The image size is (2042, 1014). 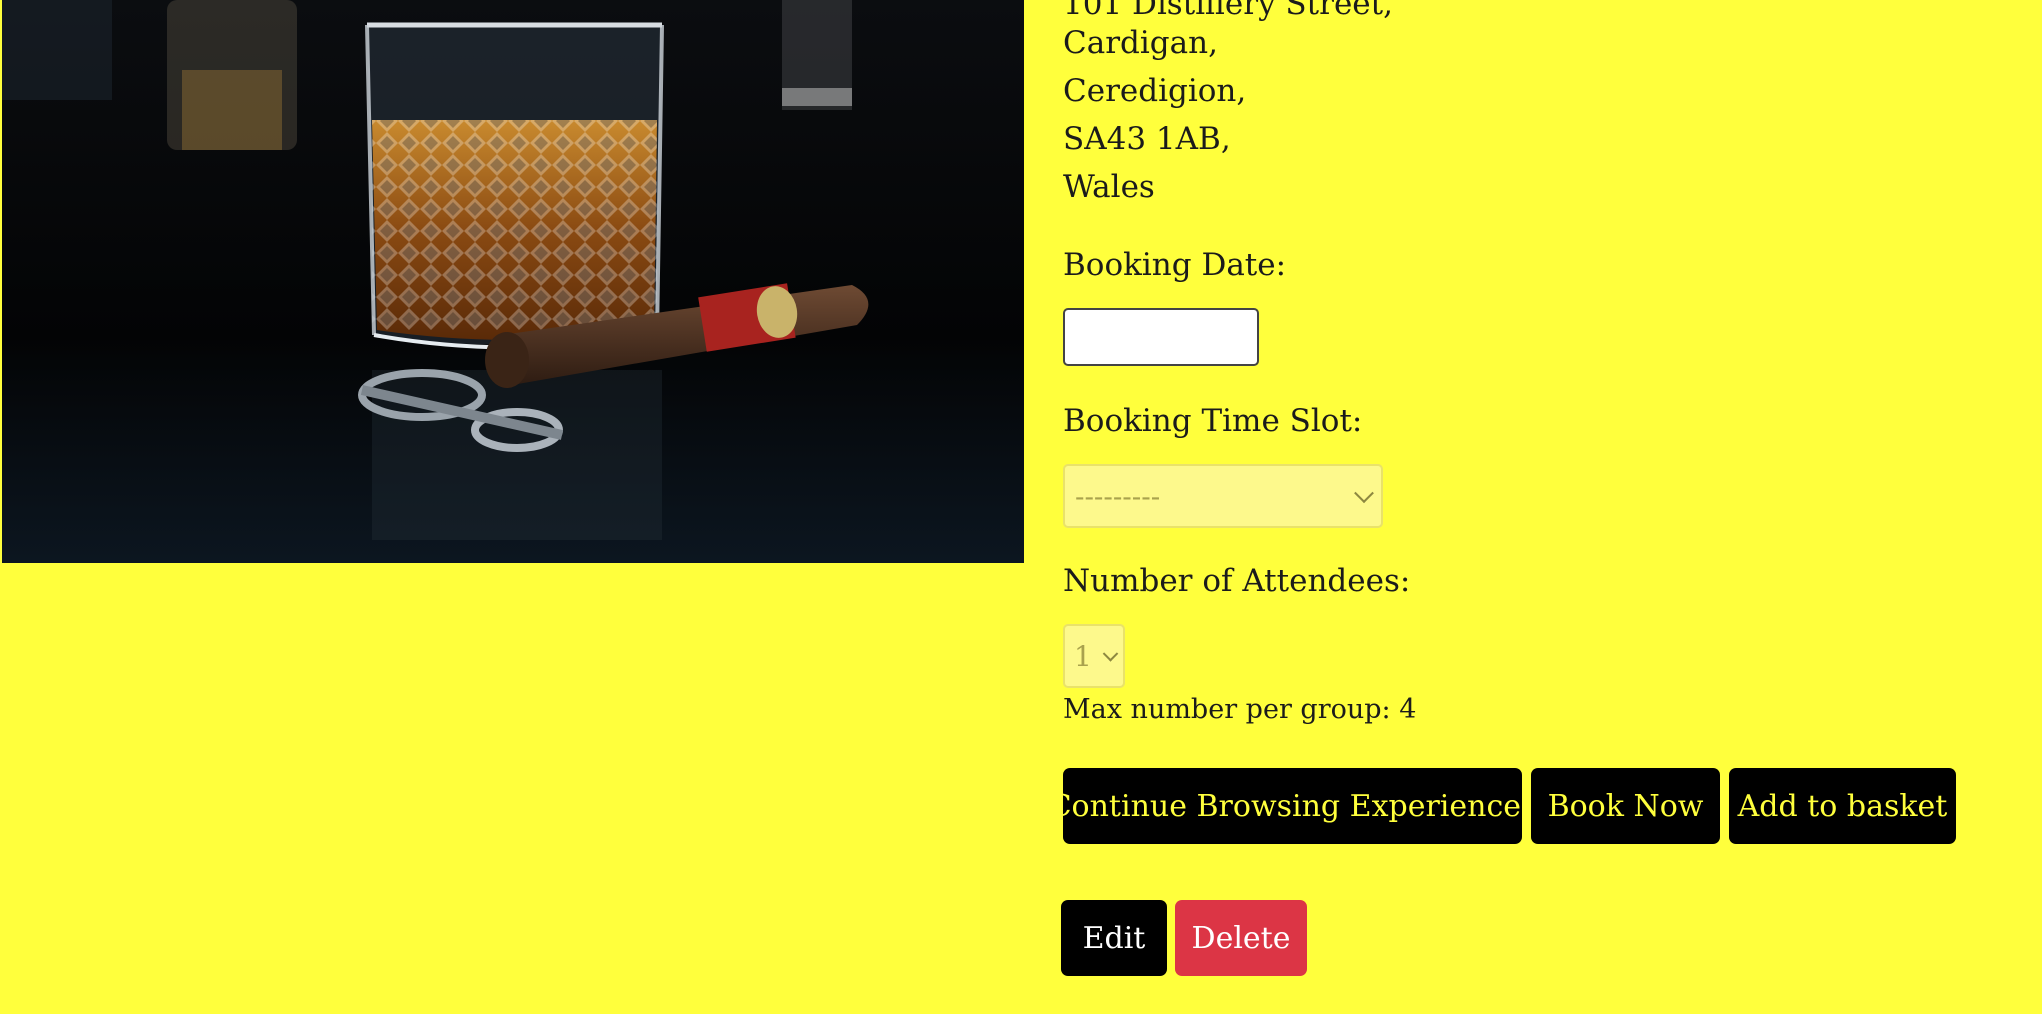 I want to click on time-slot-value: ---------, so click(x=1118, y=496).